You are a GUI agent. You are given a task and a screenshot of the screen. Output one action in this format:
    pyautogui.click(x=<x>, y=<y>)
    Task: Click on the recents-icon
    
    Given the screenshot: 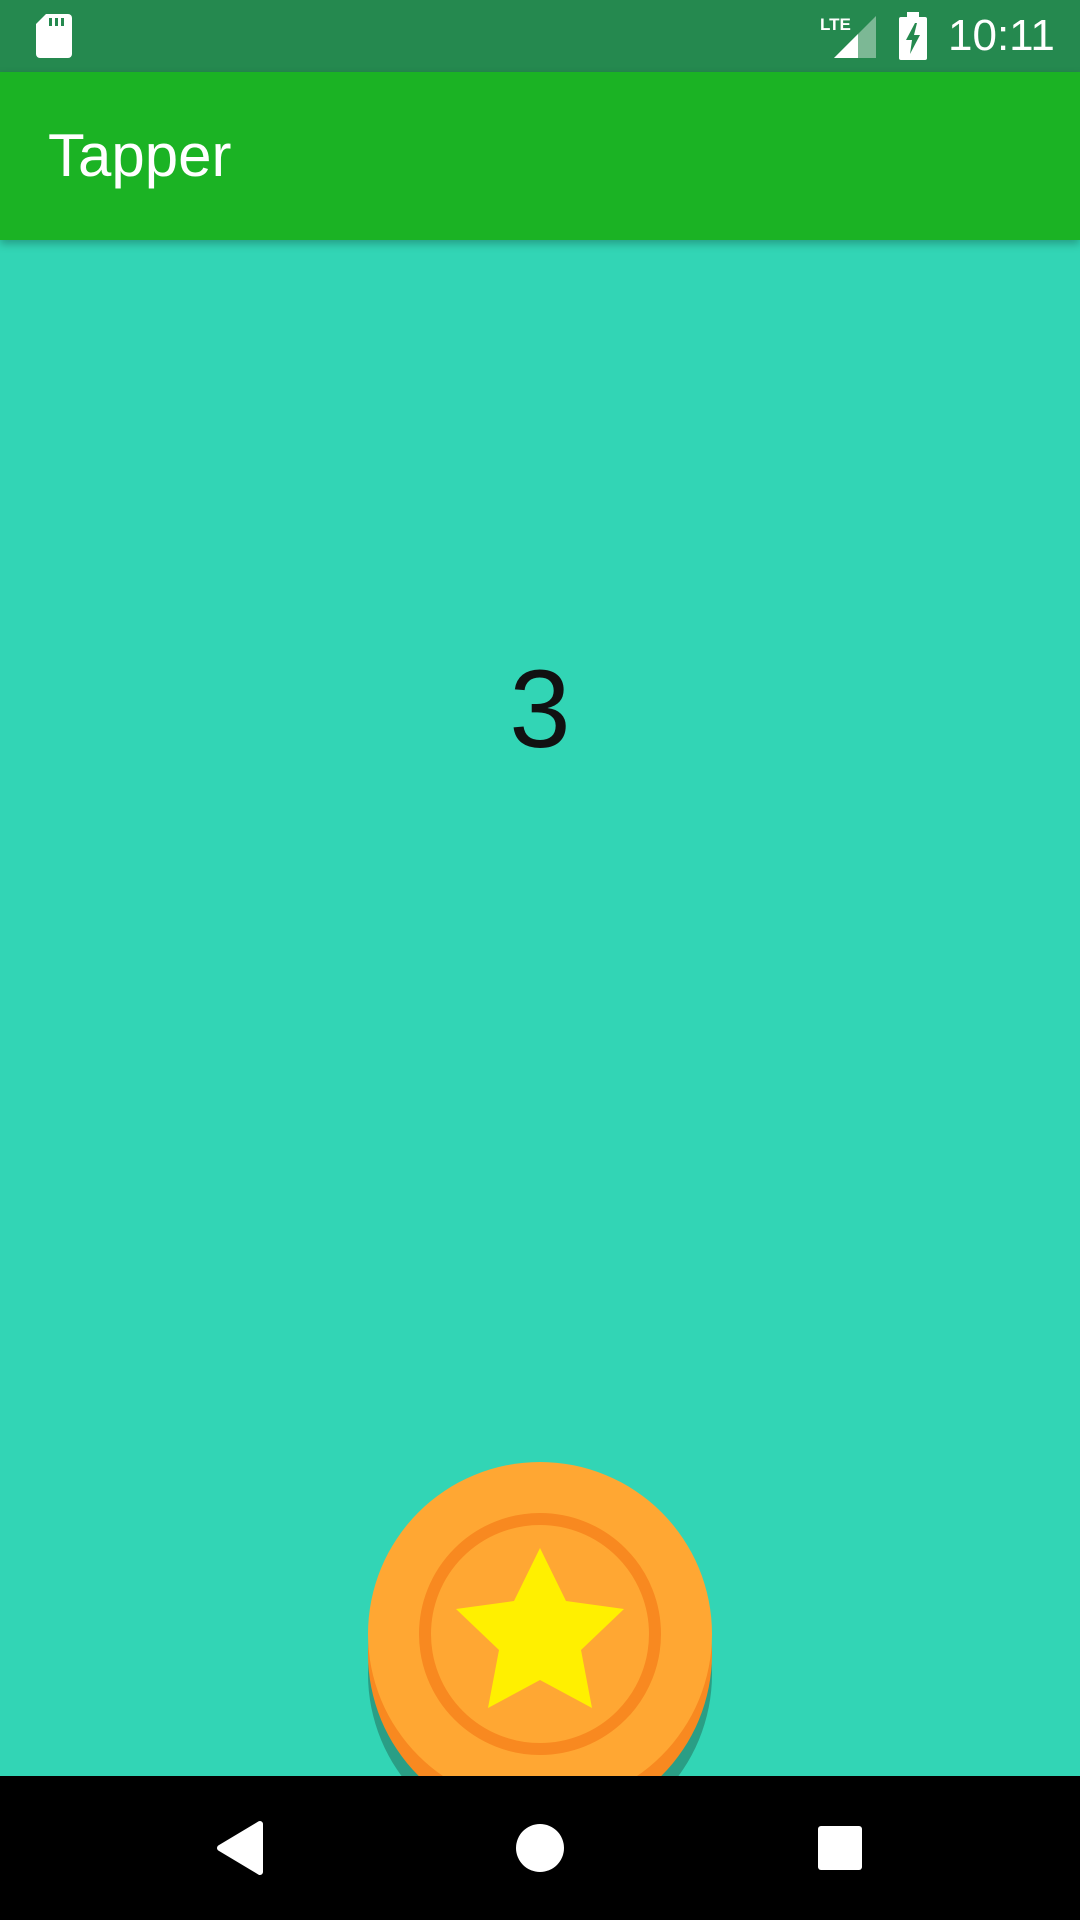 What is the action you would take?
    pyautogui.click(x=840, y=1848)
    